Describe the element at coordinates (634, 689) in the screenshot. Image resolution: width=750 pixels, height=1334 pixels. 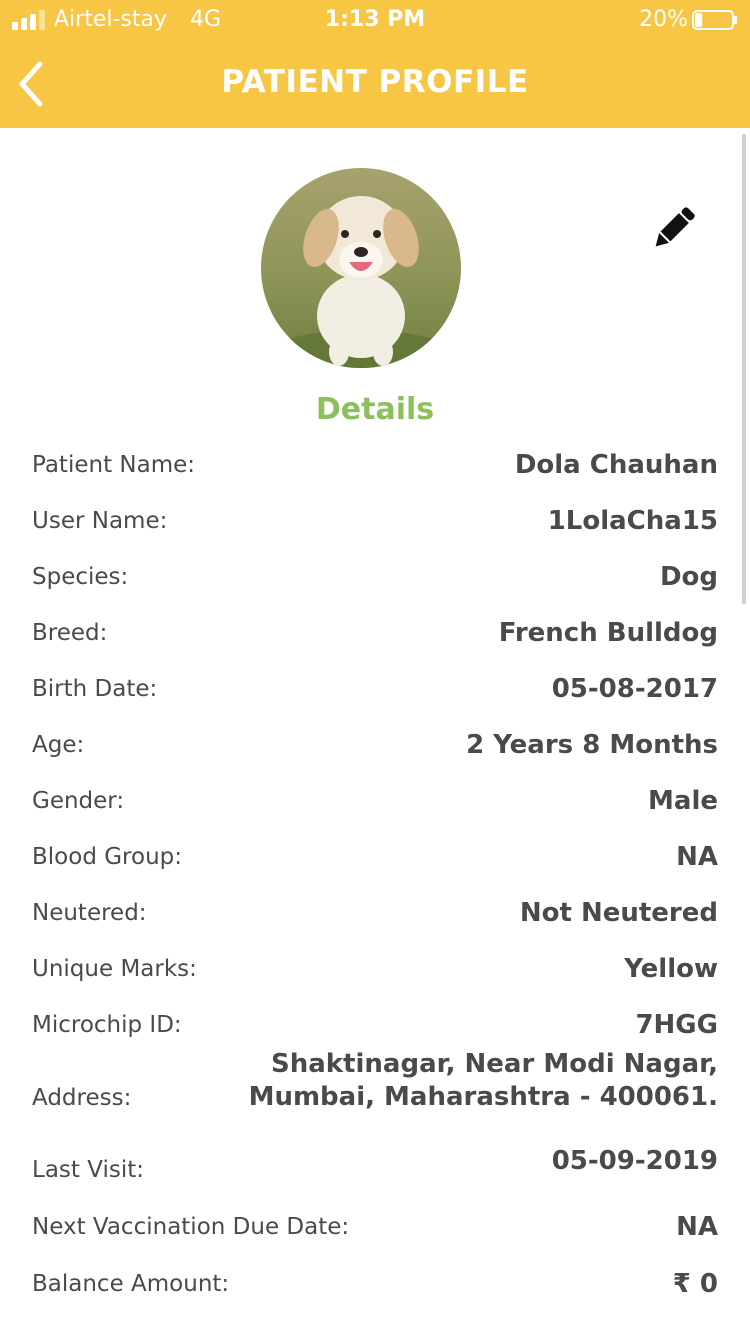
I see `detail-value: 05-08-2017` at that location.